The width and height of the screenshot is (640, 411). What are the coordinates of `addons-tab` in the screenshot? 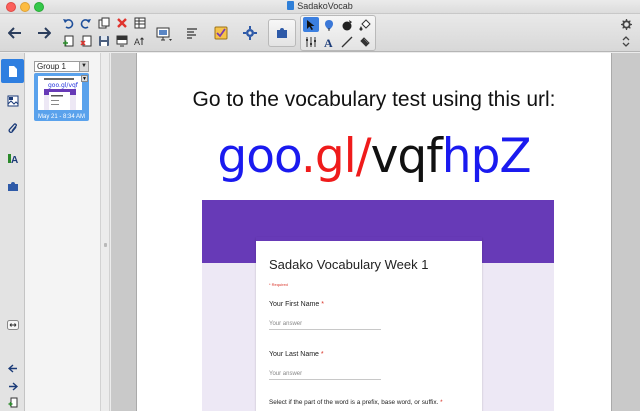 It's located at (12, 186).